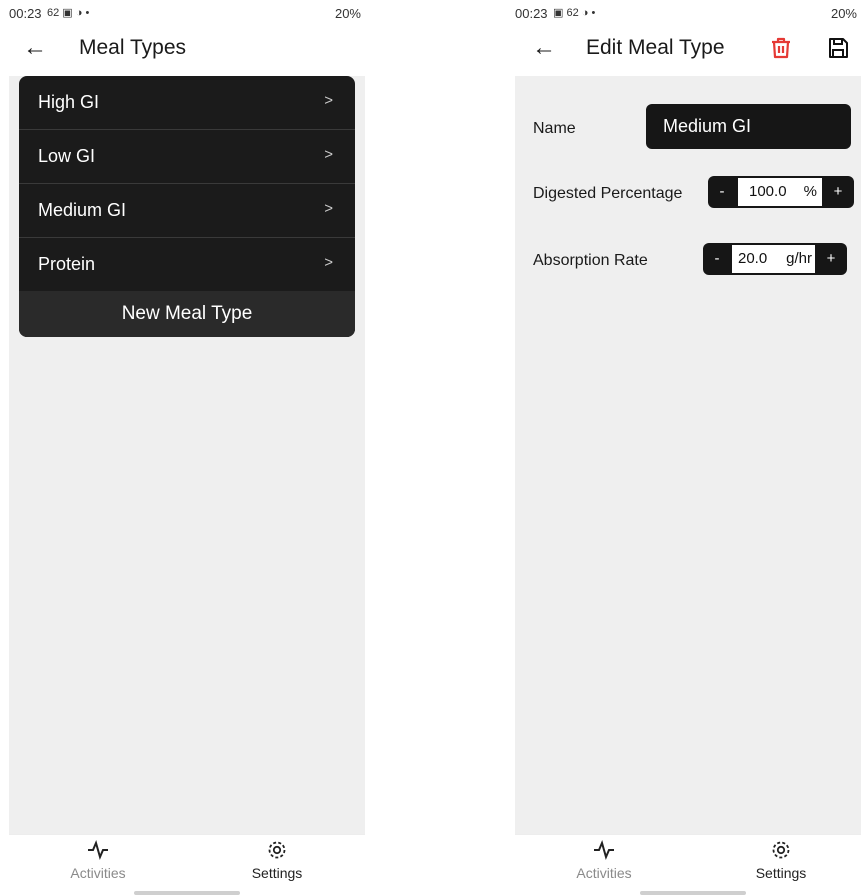 This screenshot has height=895, width=861. What do you see at coordinates (187, 314) in the screenshot?
I see `new-meal-type-button: New Meal Type` at bounding box center [187, 314].